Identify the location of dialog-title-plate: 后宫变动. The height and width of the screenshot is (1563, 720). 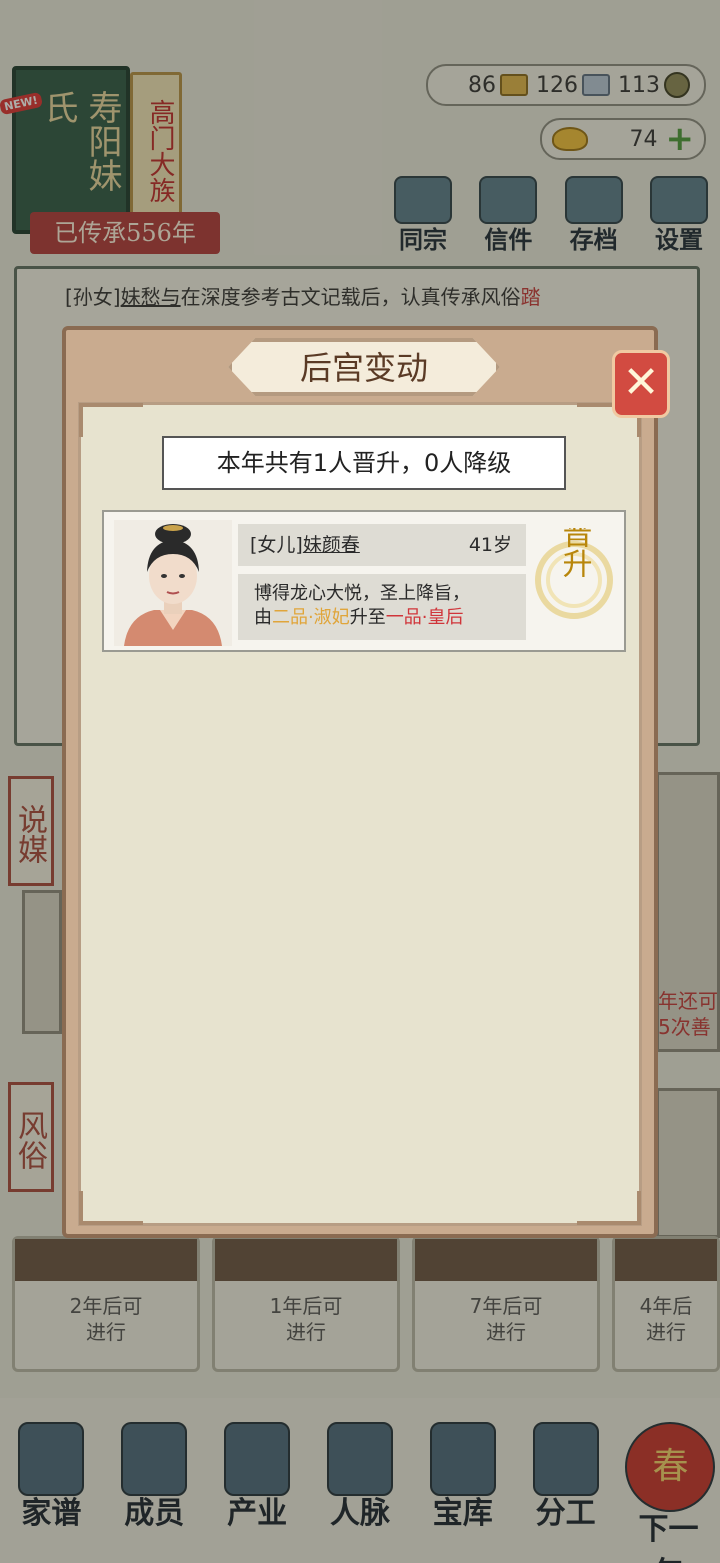
(364, 367).